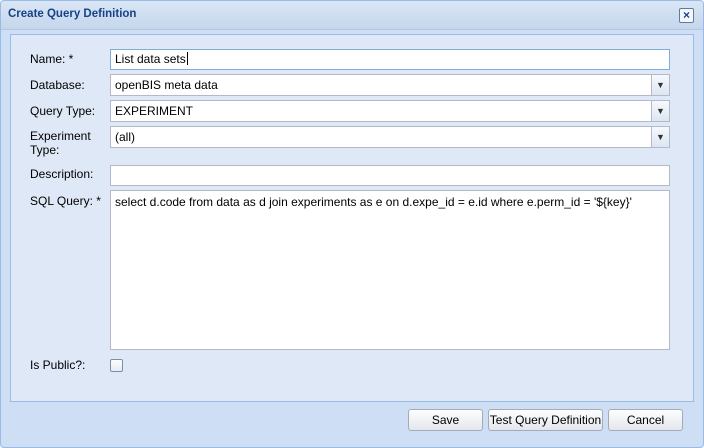 This screenshot has width=704, height=448. What do you see at coordinates (390, 111) in the screenshot?
I see `query-type-select: EXPERIMENT ▼` at bounding box center [390, 111].